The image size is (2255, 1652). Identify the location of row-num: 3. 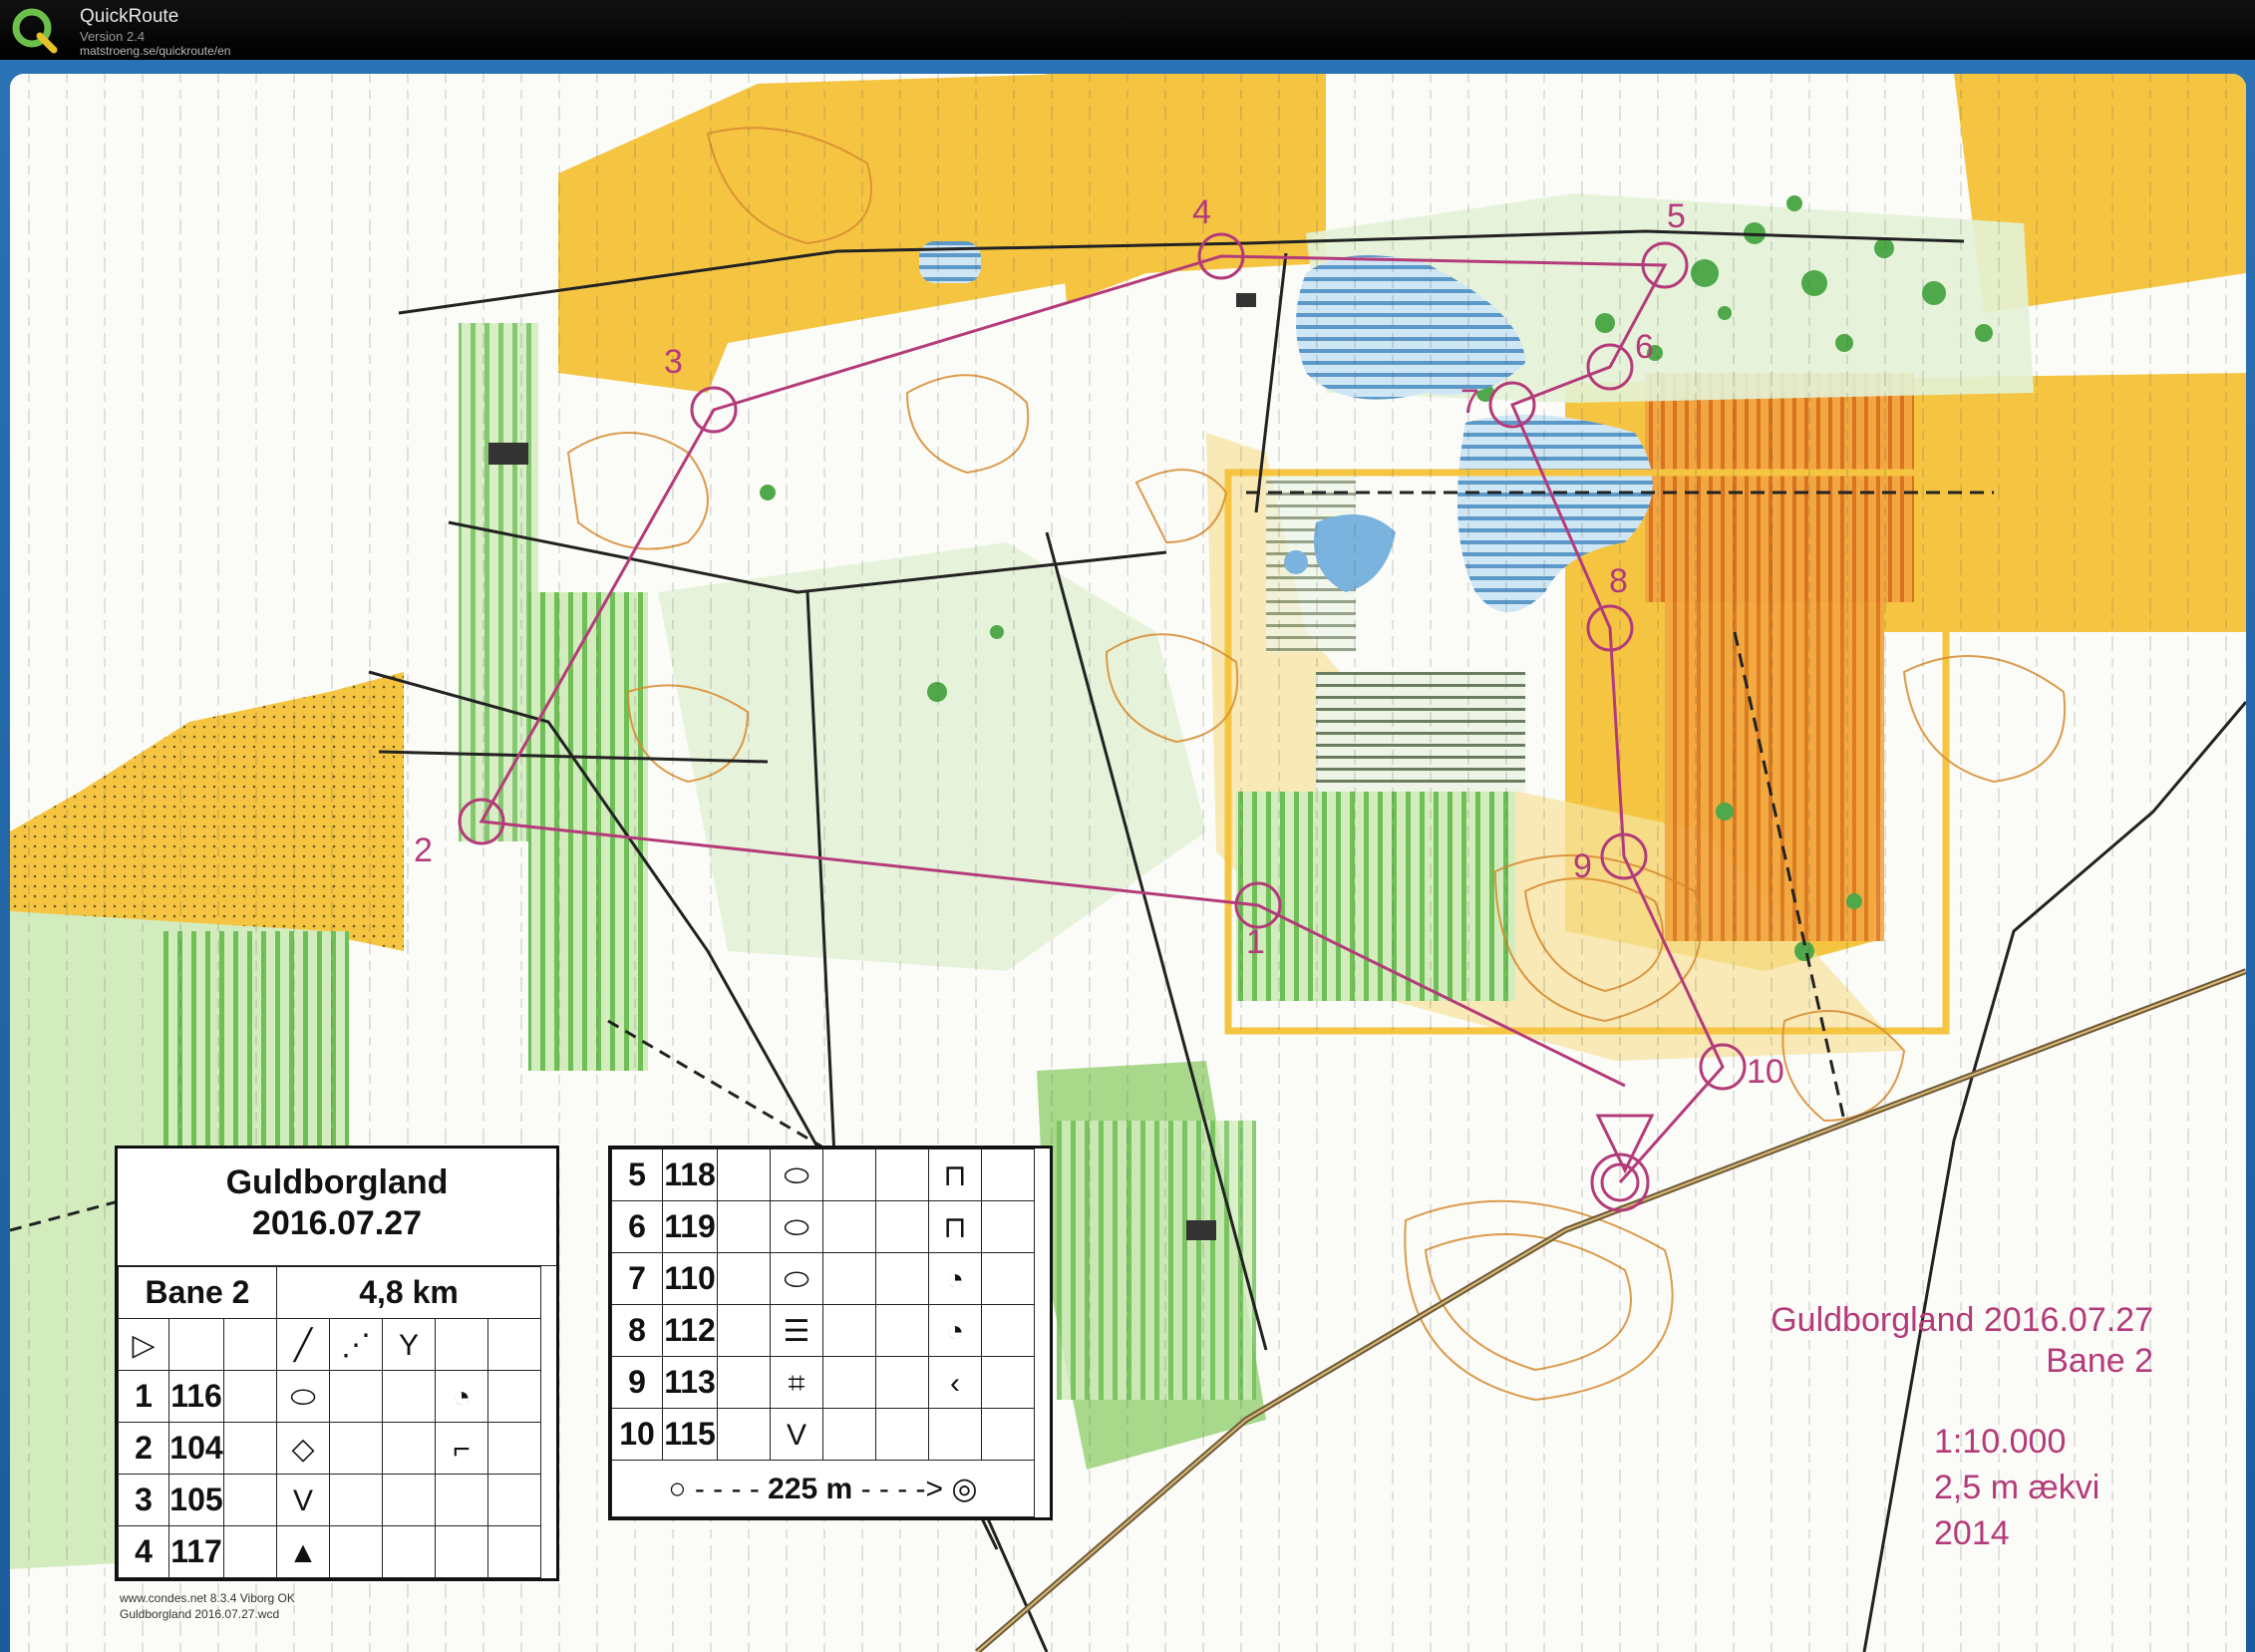
(144, 1500).